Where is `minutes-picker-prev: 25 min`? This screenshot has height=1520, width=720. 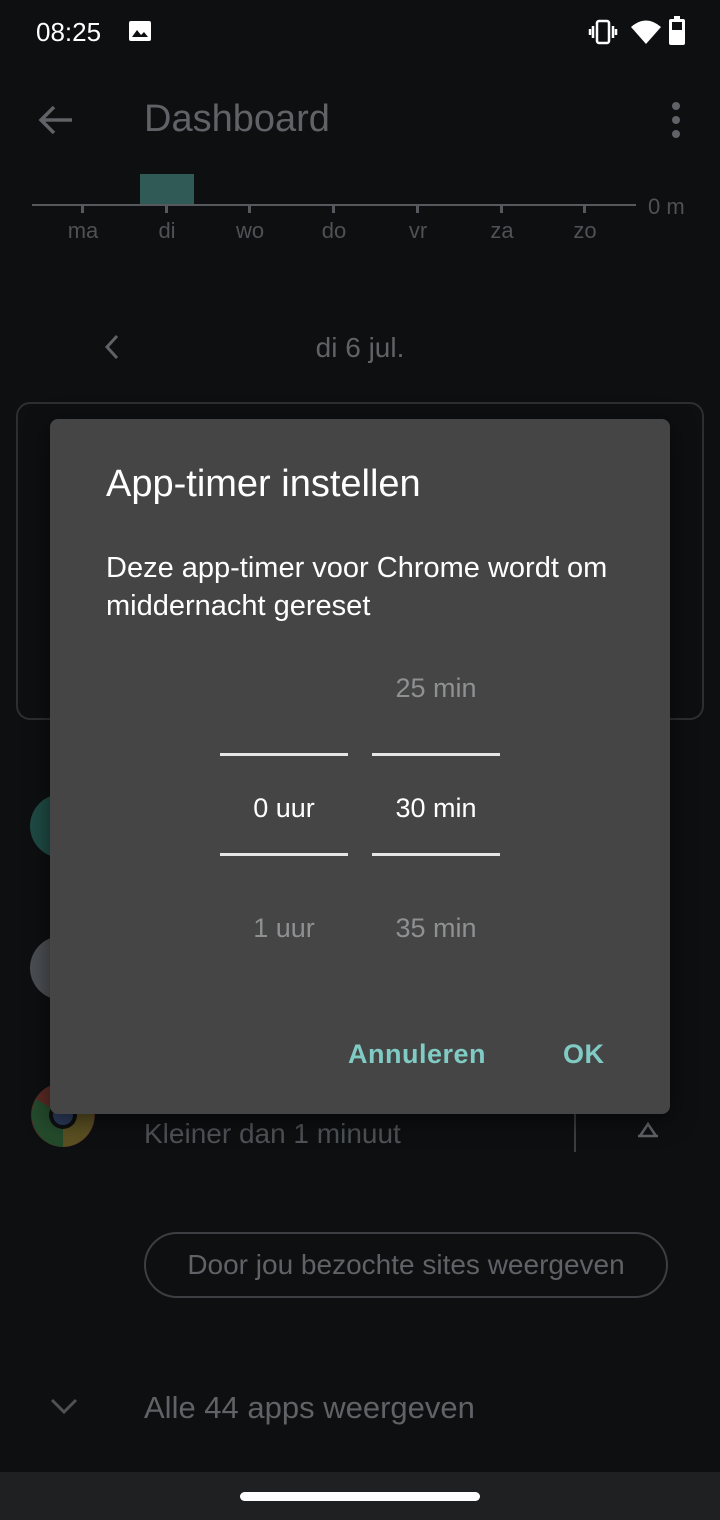
minutes-picker-prev: 25 min is located at coordinates (436, 688).